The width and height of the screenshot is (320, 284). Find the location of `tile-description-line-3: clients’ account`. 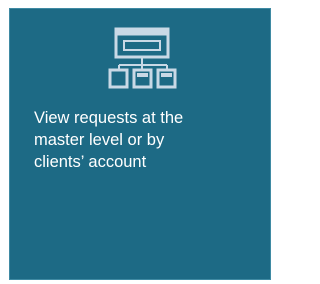

tile-description-line-3: clients’ account is located at coordinates (90, 162).